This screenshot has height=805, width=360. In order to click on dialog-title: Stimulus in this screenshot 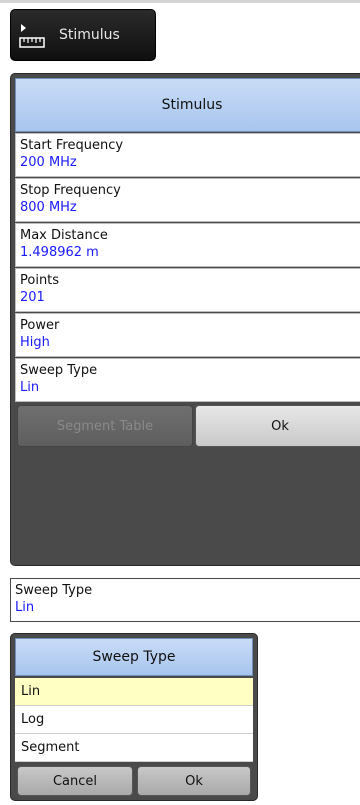, I will do `click(187, 105)`.